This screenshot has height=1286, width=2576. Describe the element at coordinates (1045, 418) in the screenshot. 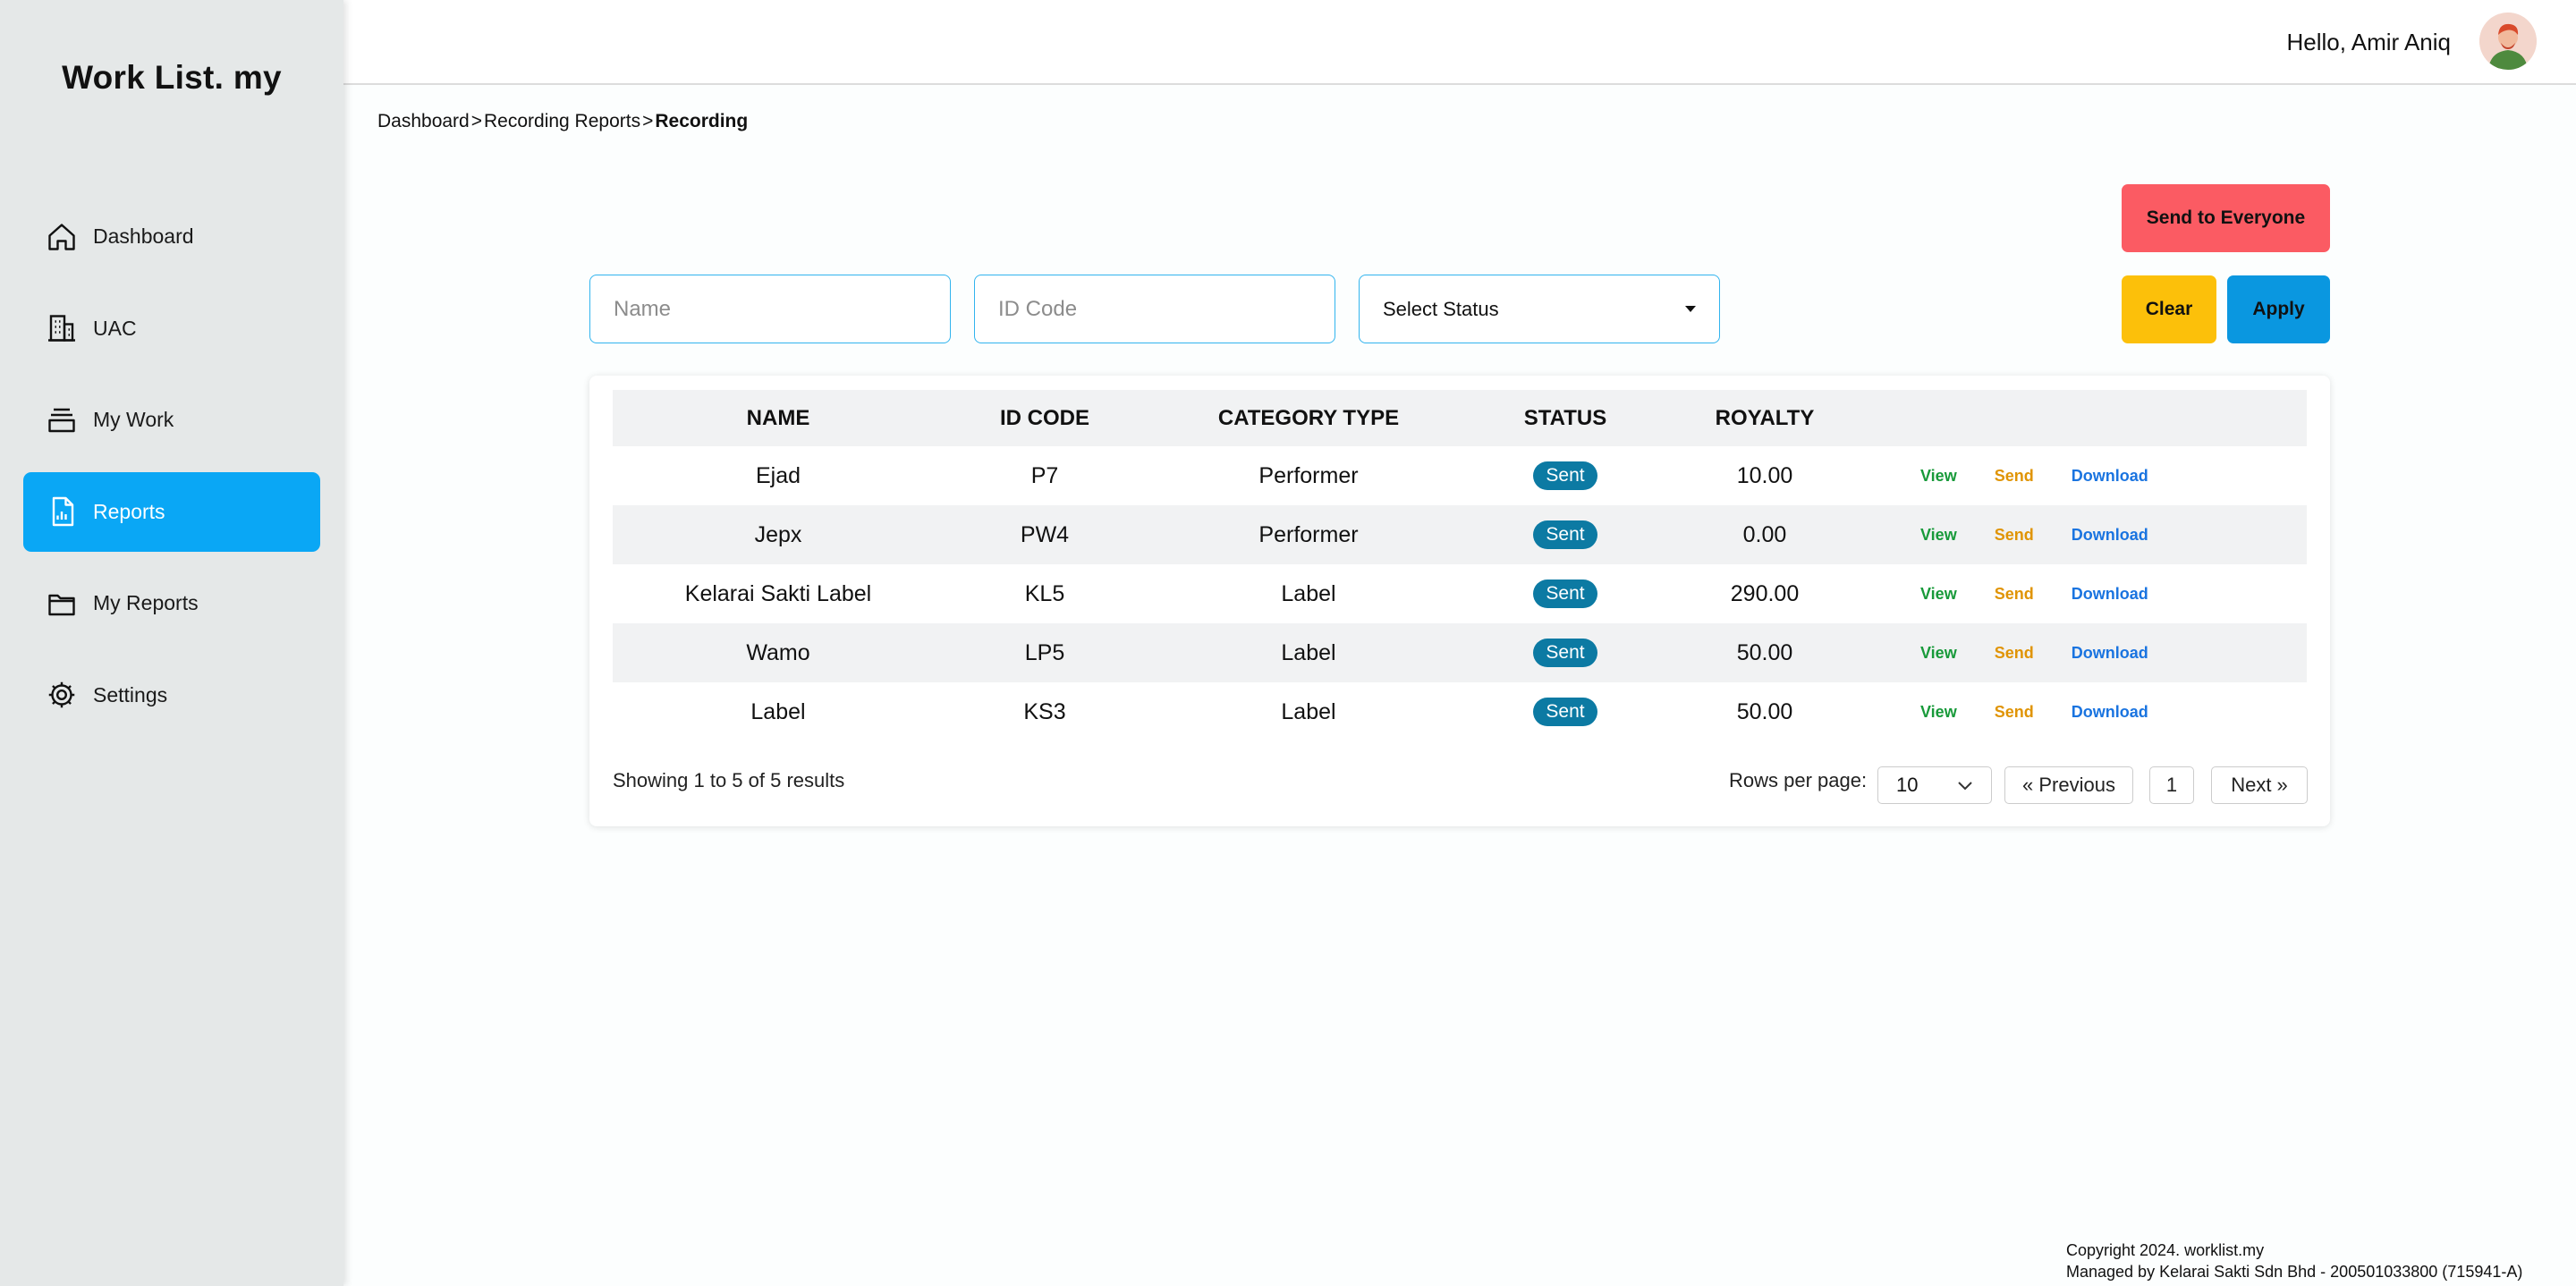

I see `column-header-id-code: ID CODE` at that location.